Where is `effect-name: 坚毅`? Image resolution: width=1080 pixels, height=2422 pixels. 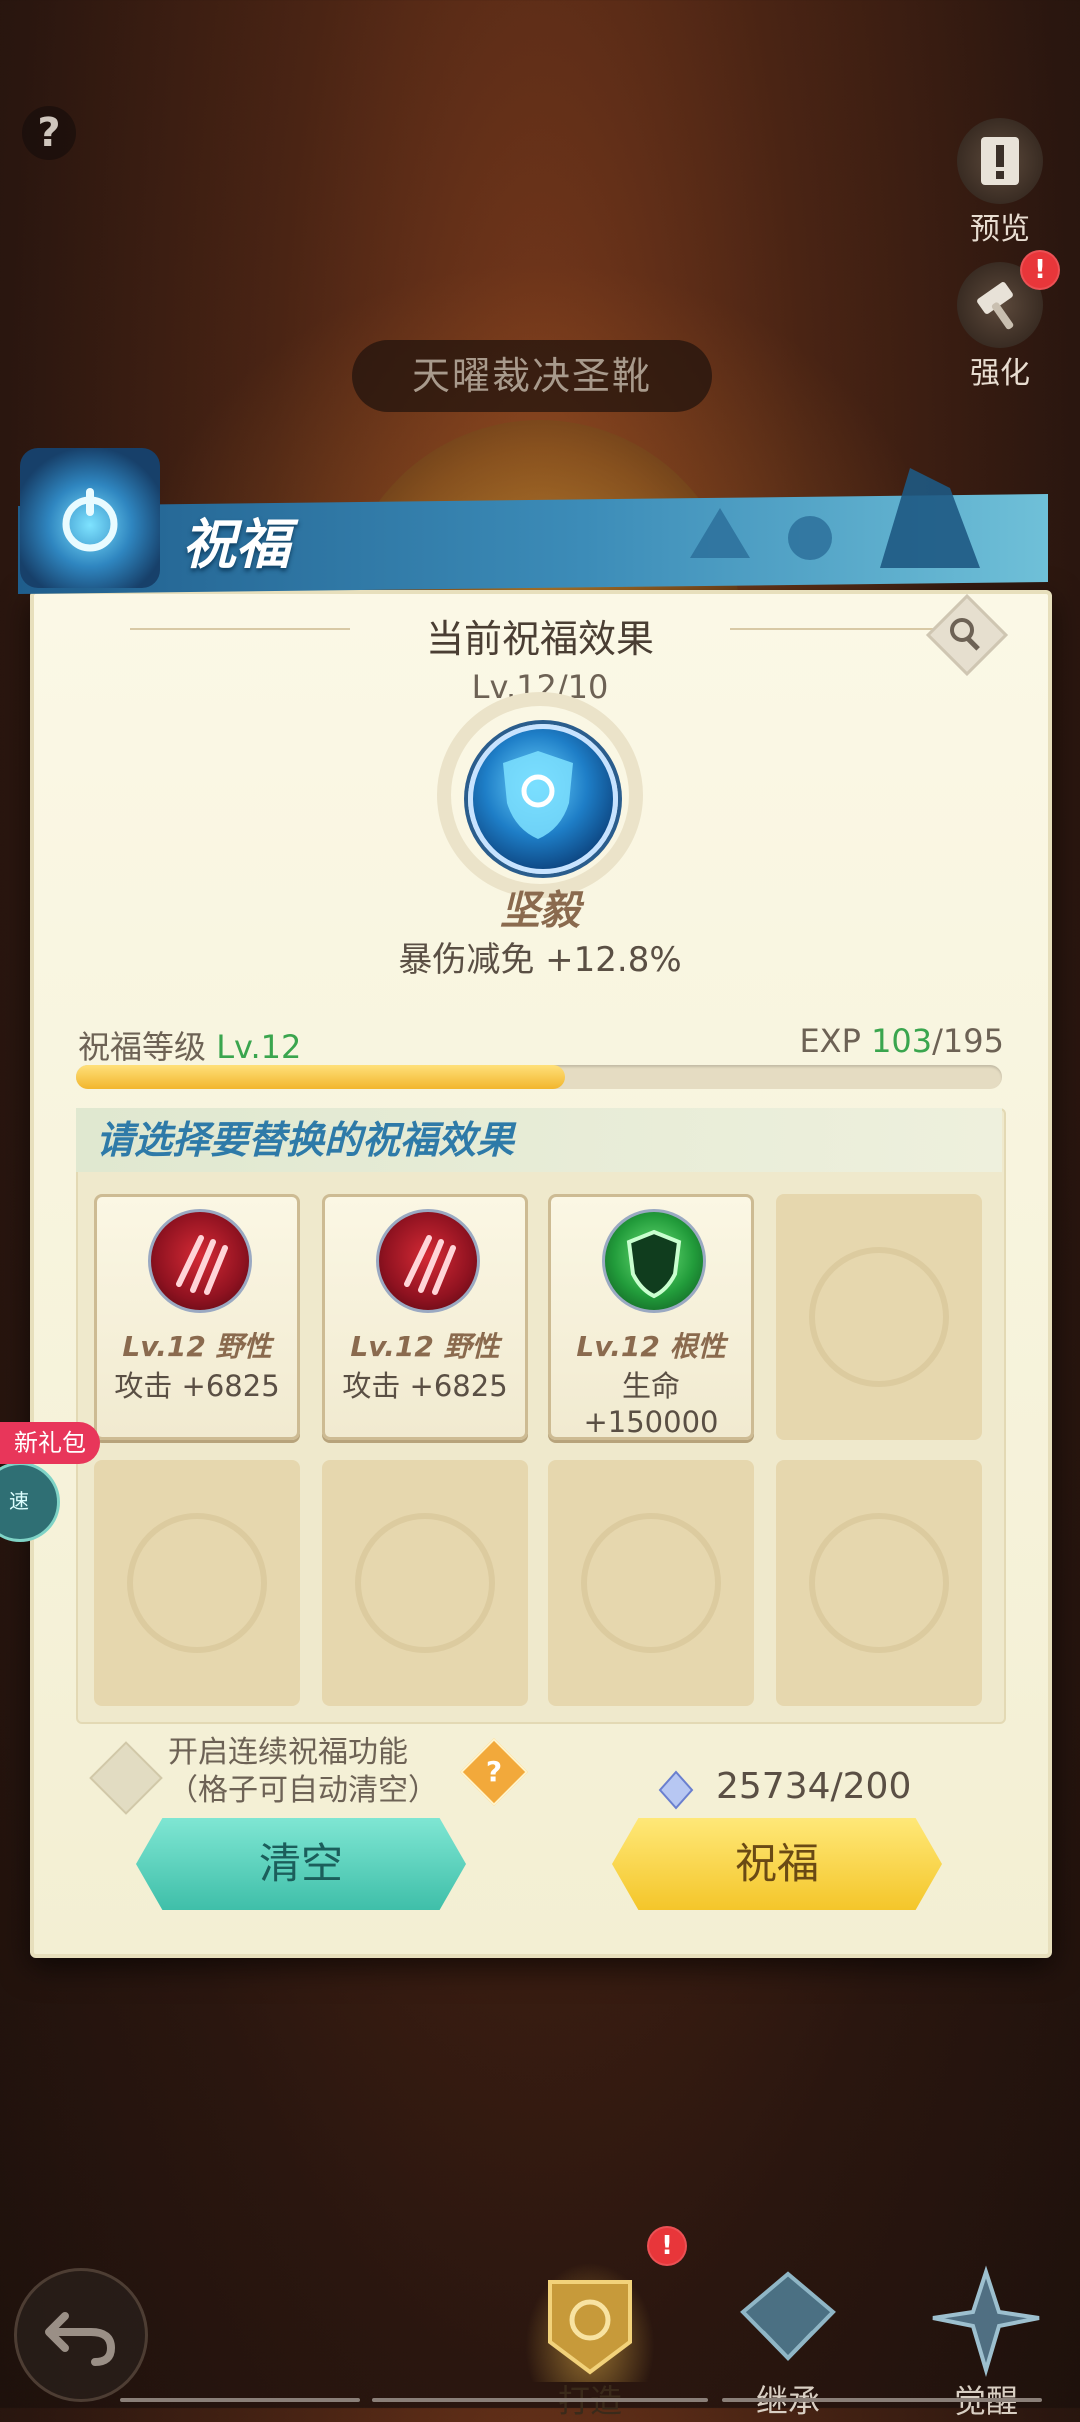
effect-name: 坚毅 is located at coordinates (540, 911).